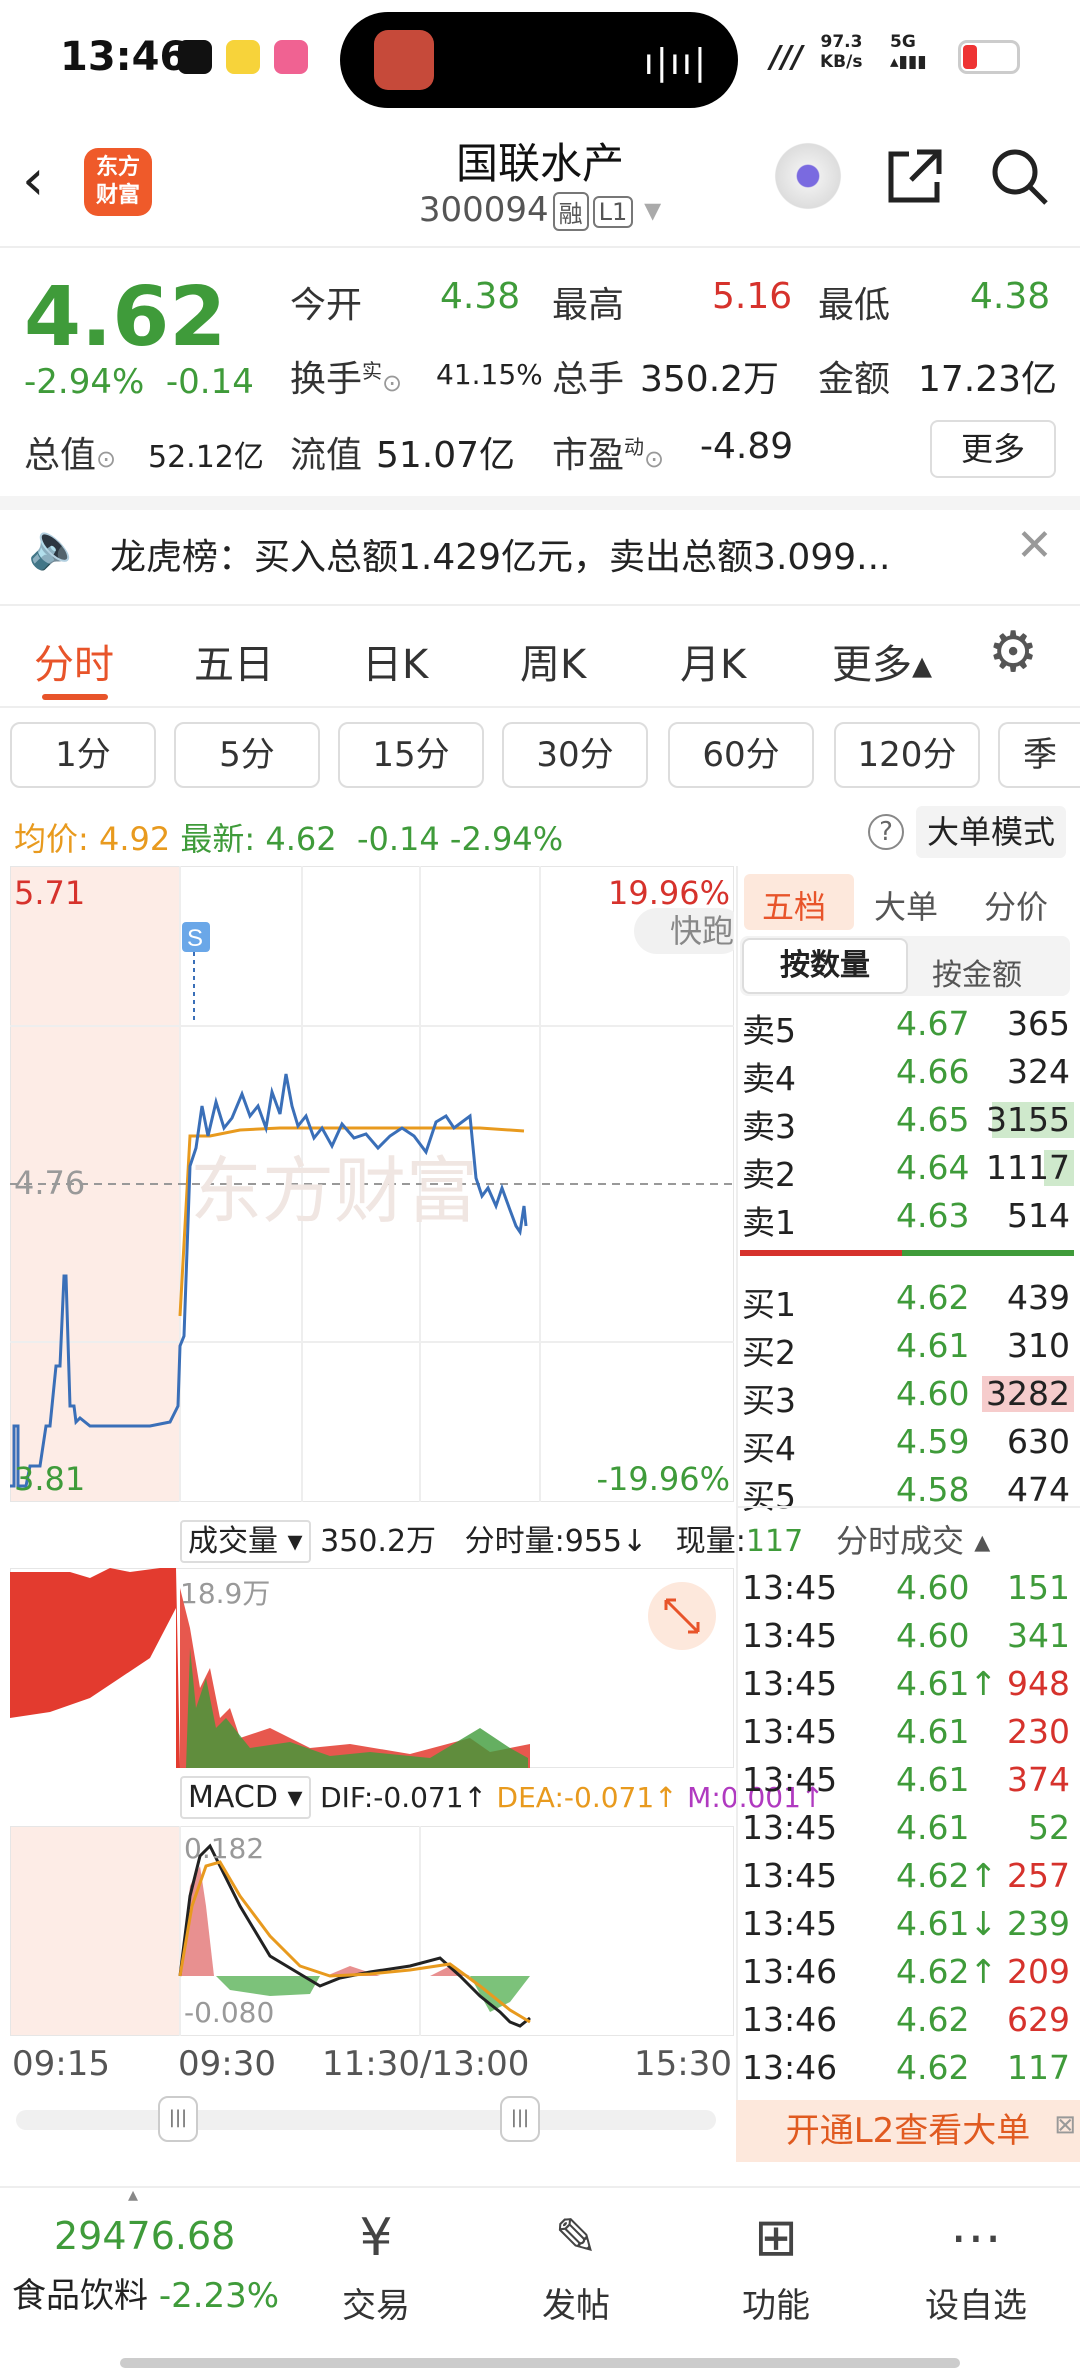 This screenshot has width=1080, height=2376. Describe the element at coordinates (1038, 2019) in the screenshot. I see `trade-volume: 629` at that location.